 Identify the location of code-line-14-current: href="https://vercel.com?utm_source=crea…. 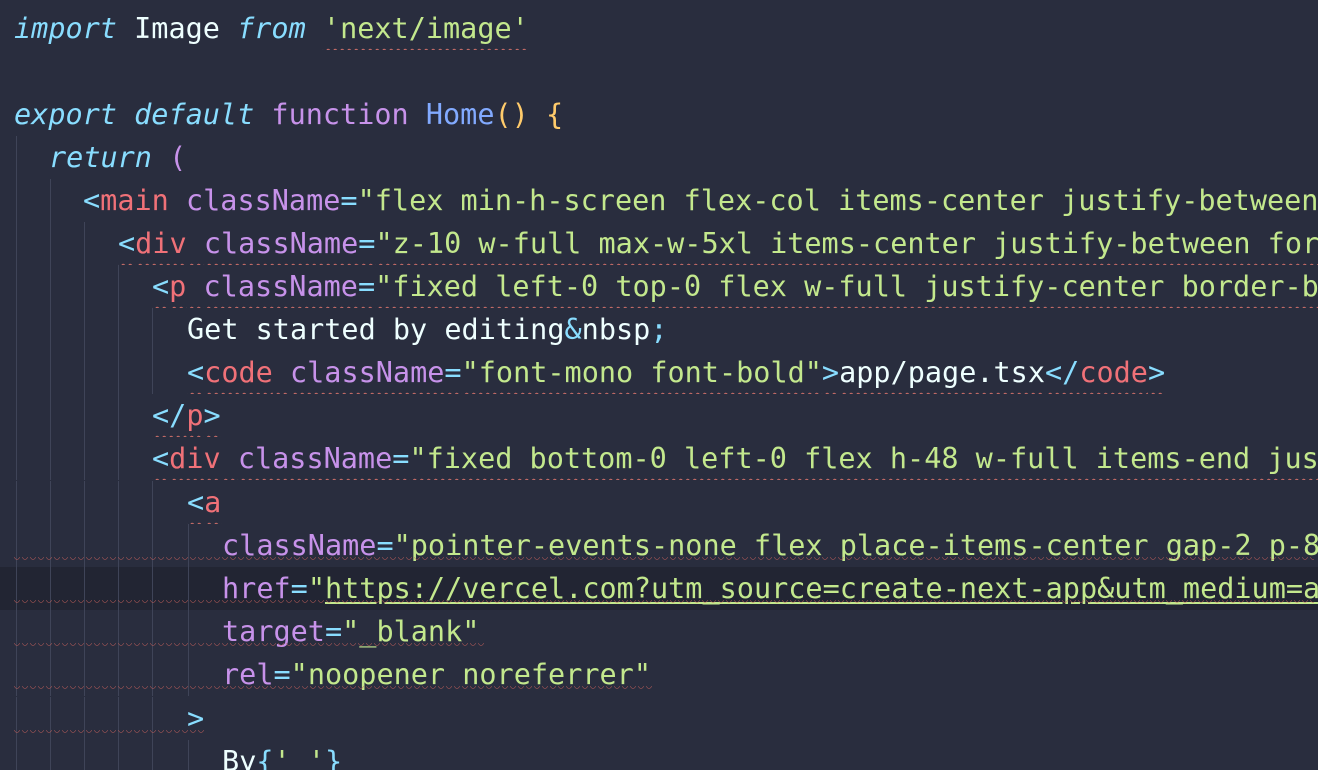
(659, 588).